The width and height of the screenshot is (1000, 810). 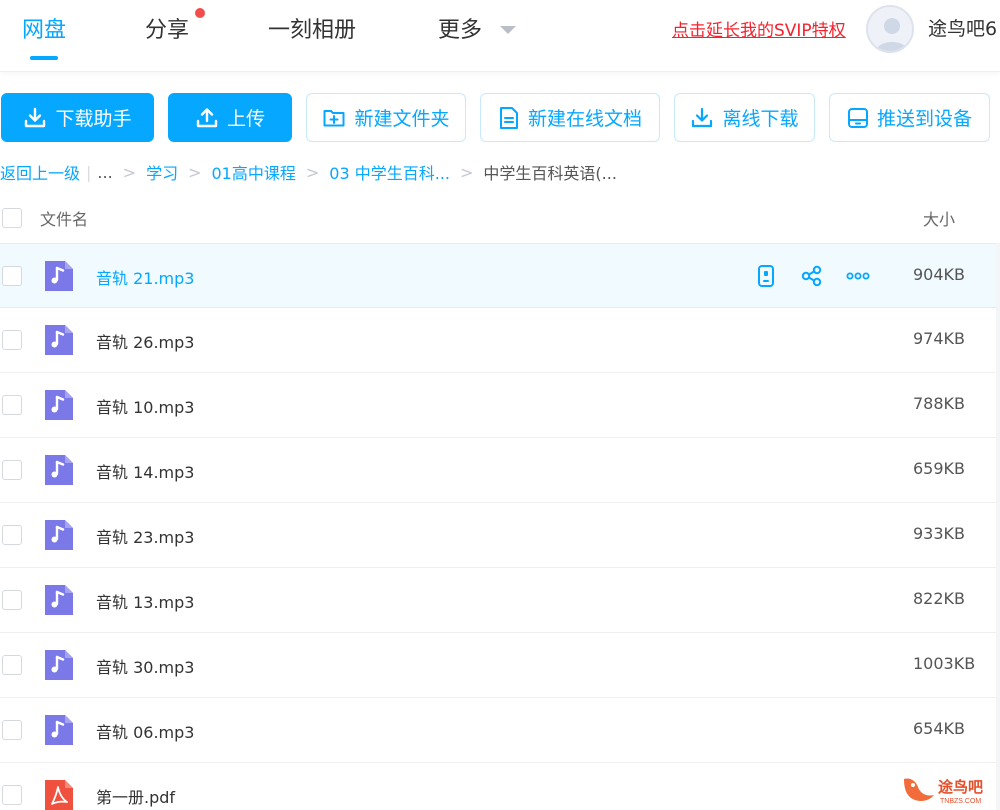 I want to click on file-name: 音轨 21.mp3, so click(x=145, y=277).